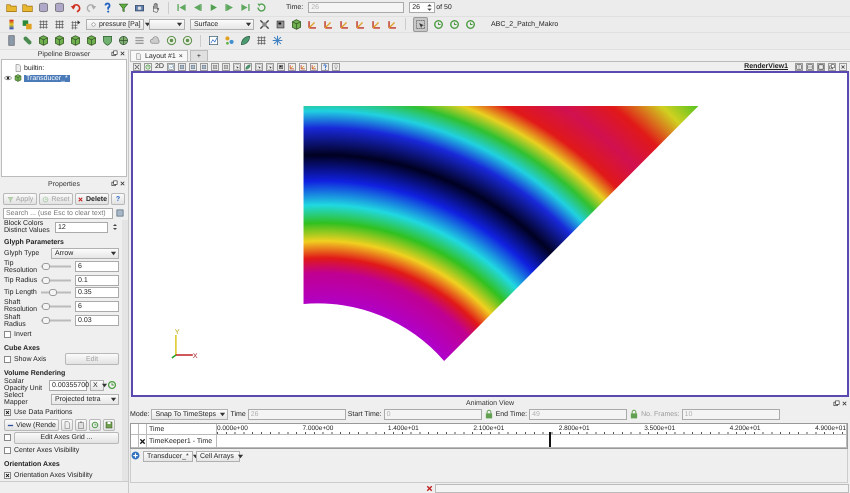 The width and height of the screenshot is (850, 493). What do you see at coordinates (123, 40) in the screenshot?
I see `globe-icon` at bounding box center [123, 40].